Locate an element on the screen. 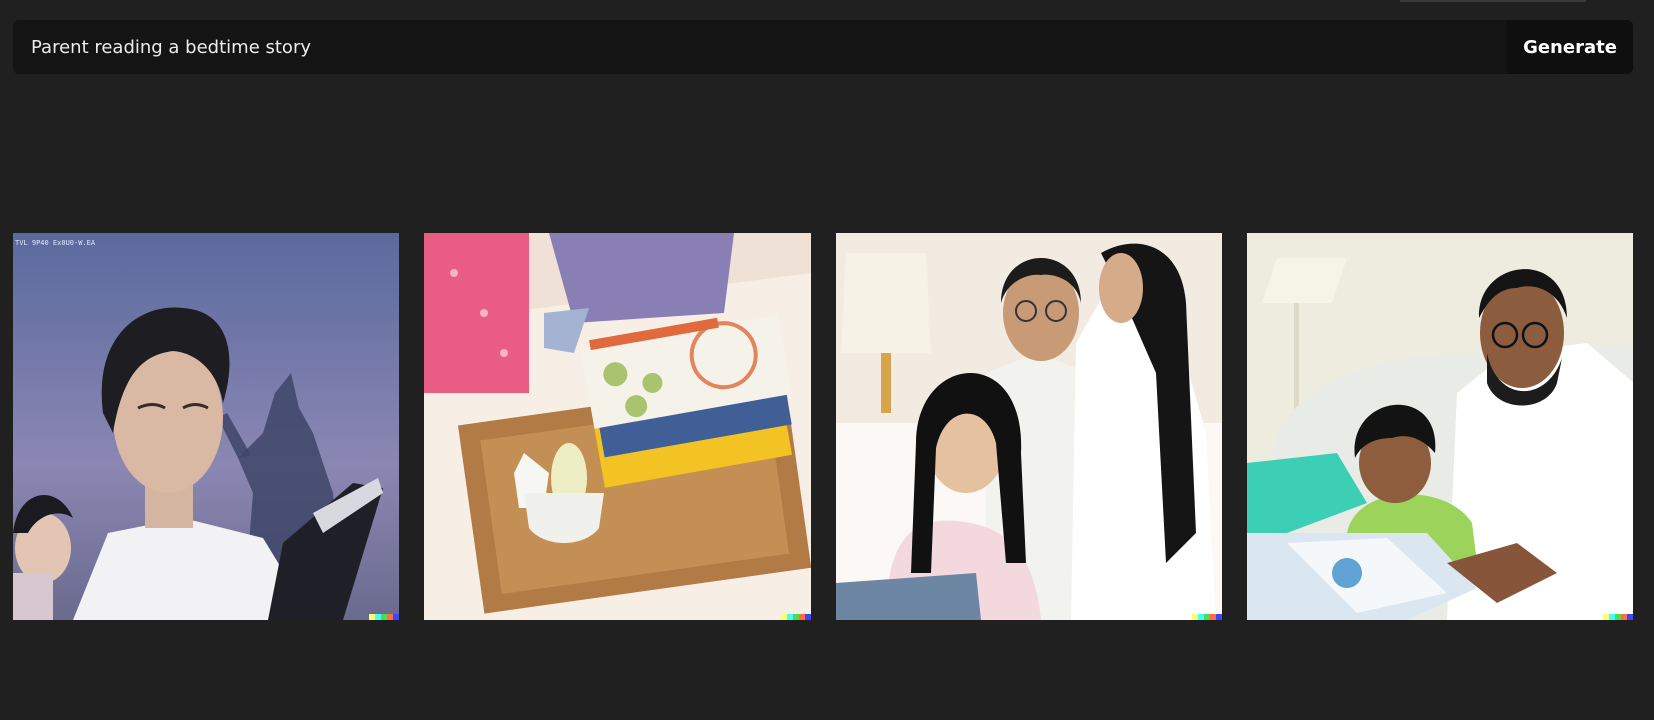 This screenshot has height=720, width=1654. generated-image-1: TVL 9P40 Ex0U0-W.EA is located at coordinates (206, 426).